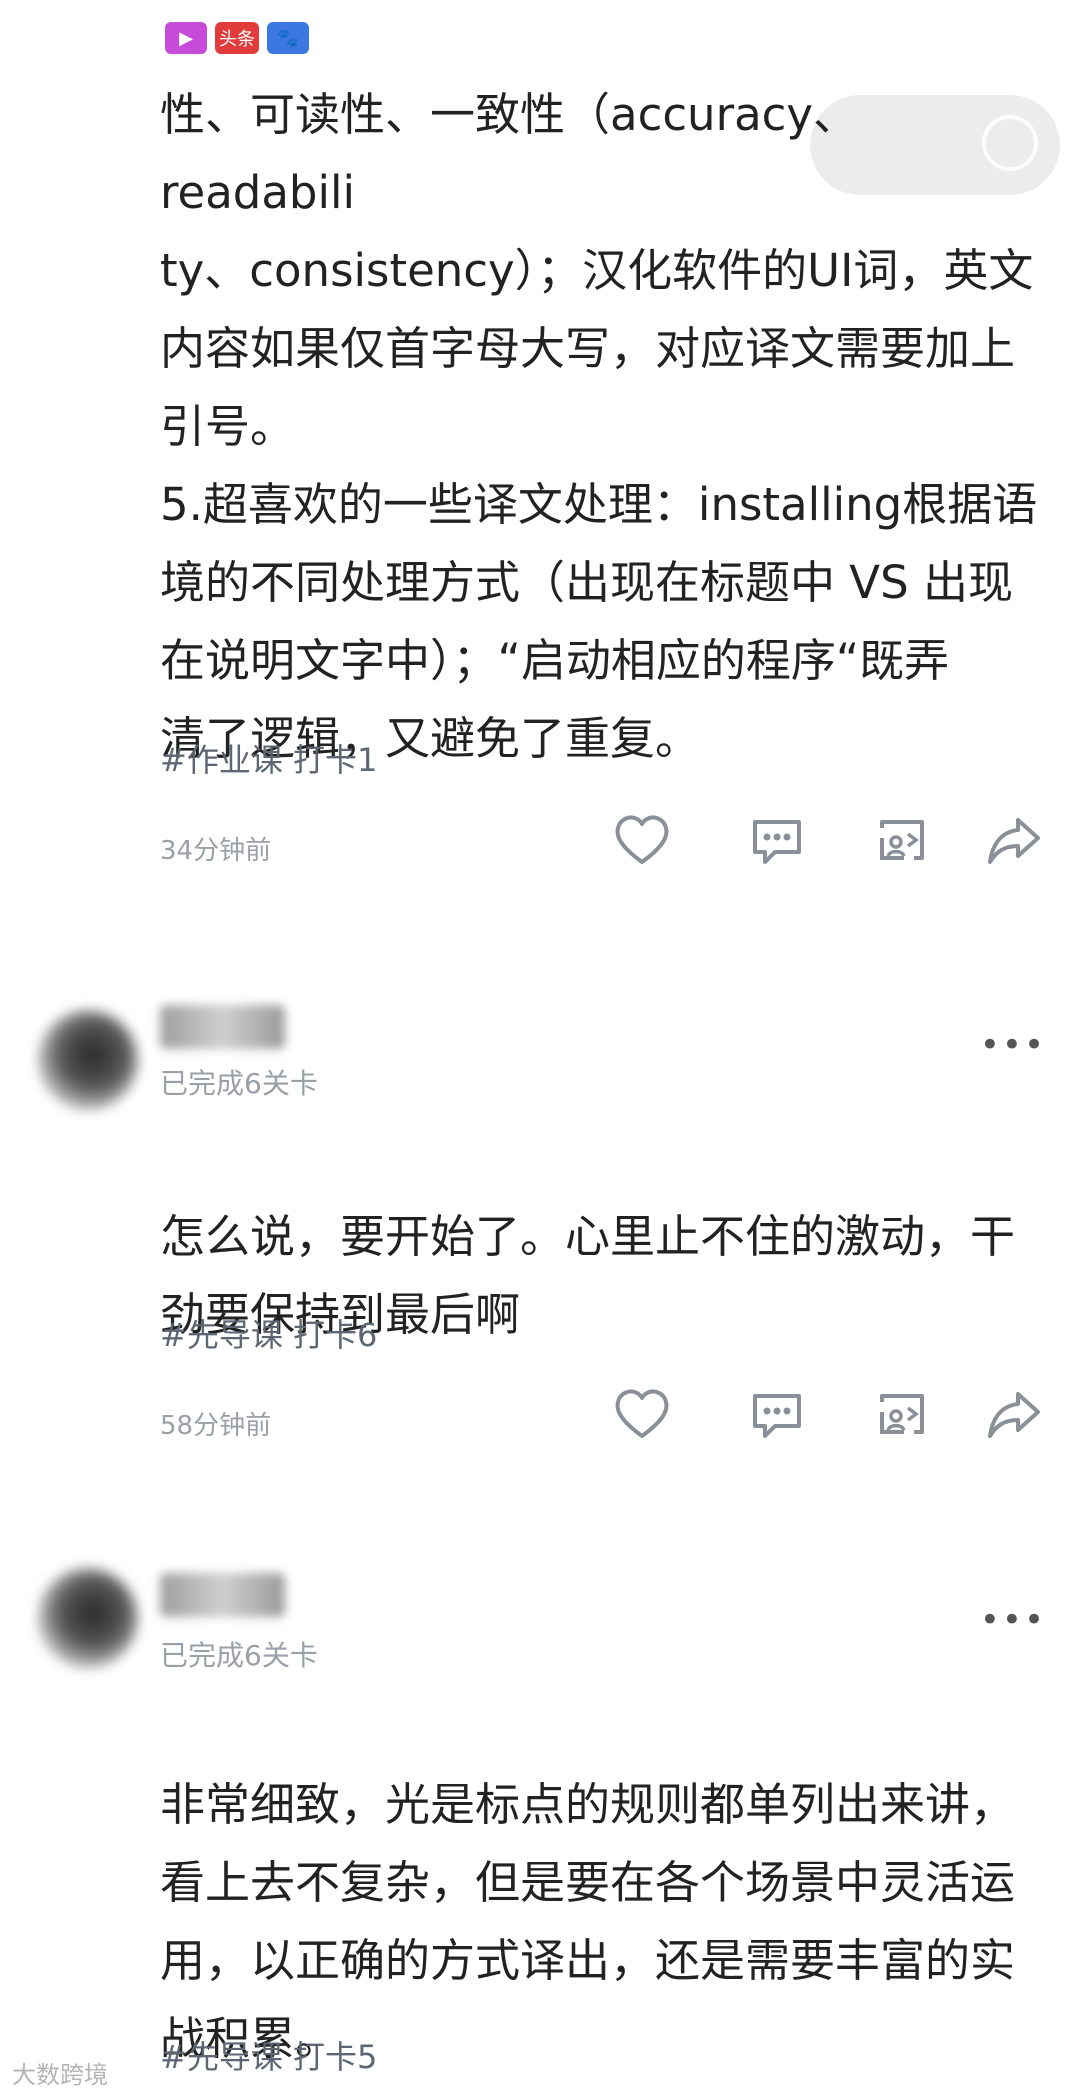 Image resolution: width=1080 pixels, height=2090 pixels. Describe the element at coordinates (60, 2075) in the screenshot. I see `watermark-text: 大数跨境` at that location.